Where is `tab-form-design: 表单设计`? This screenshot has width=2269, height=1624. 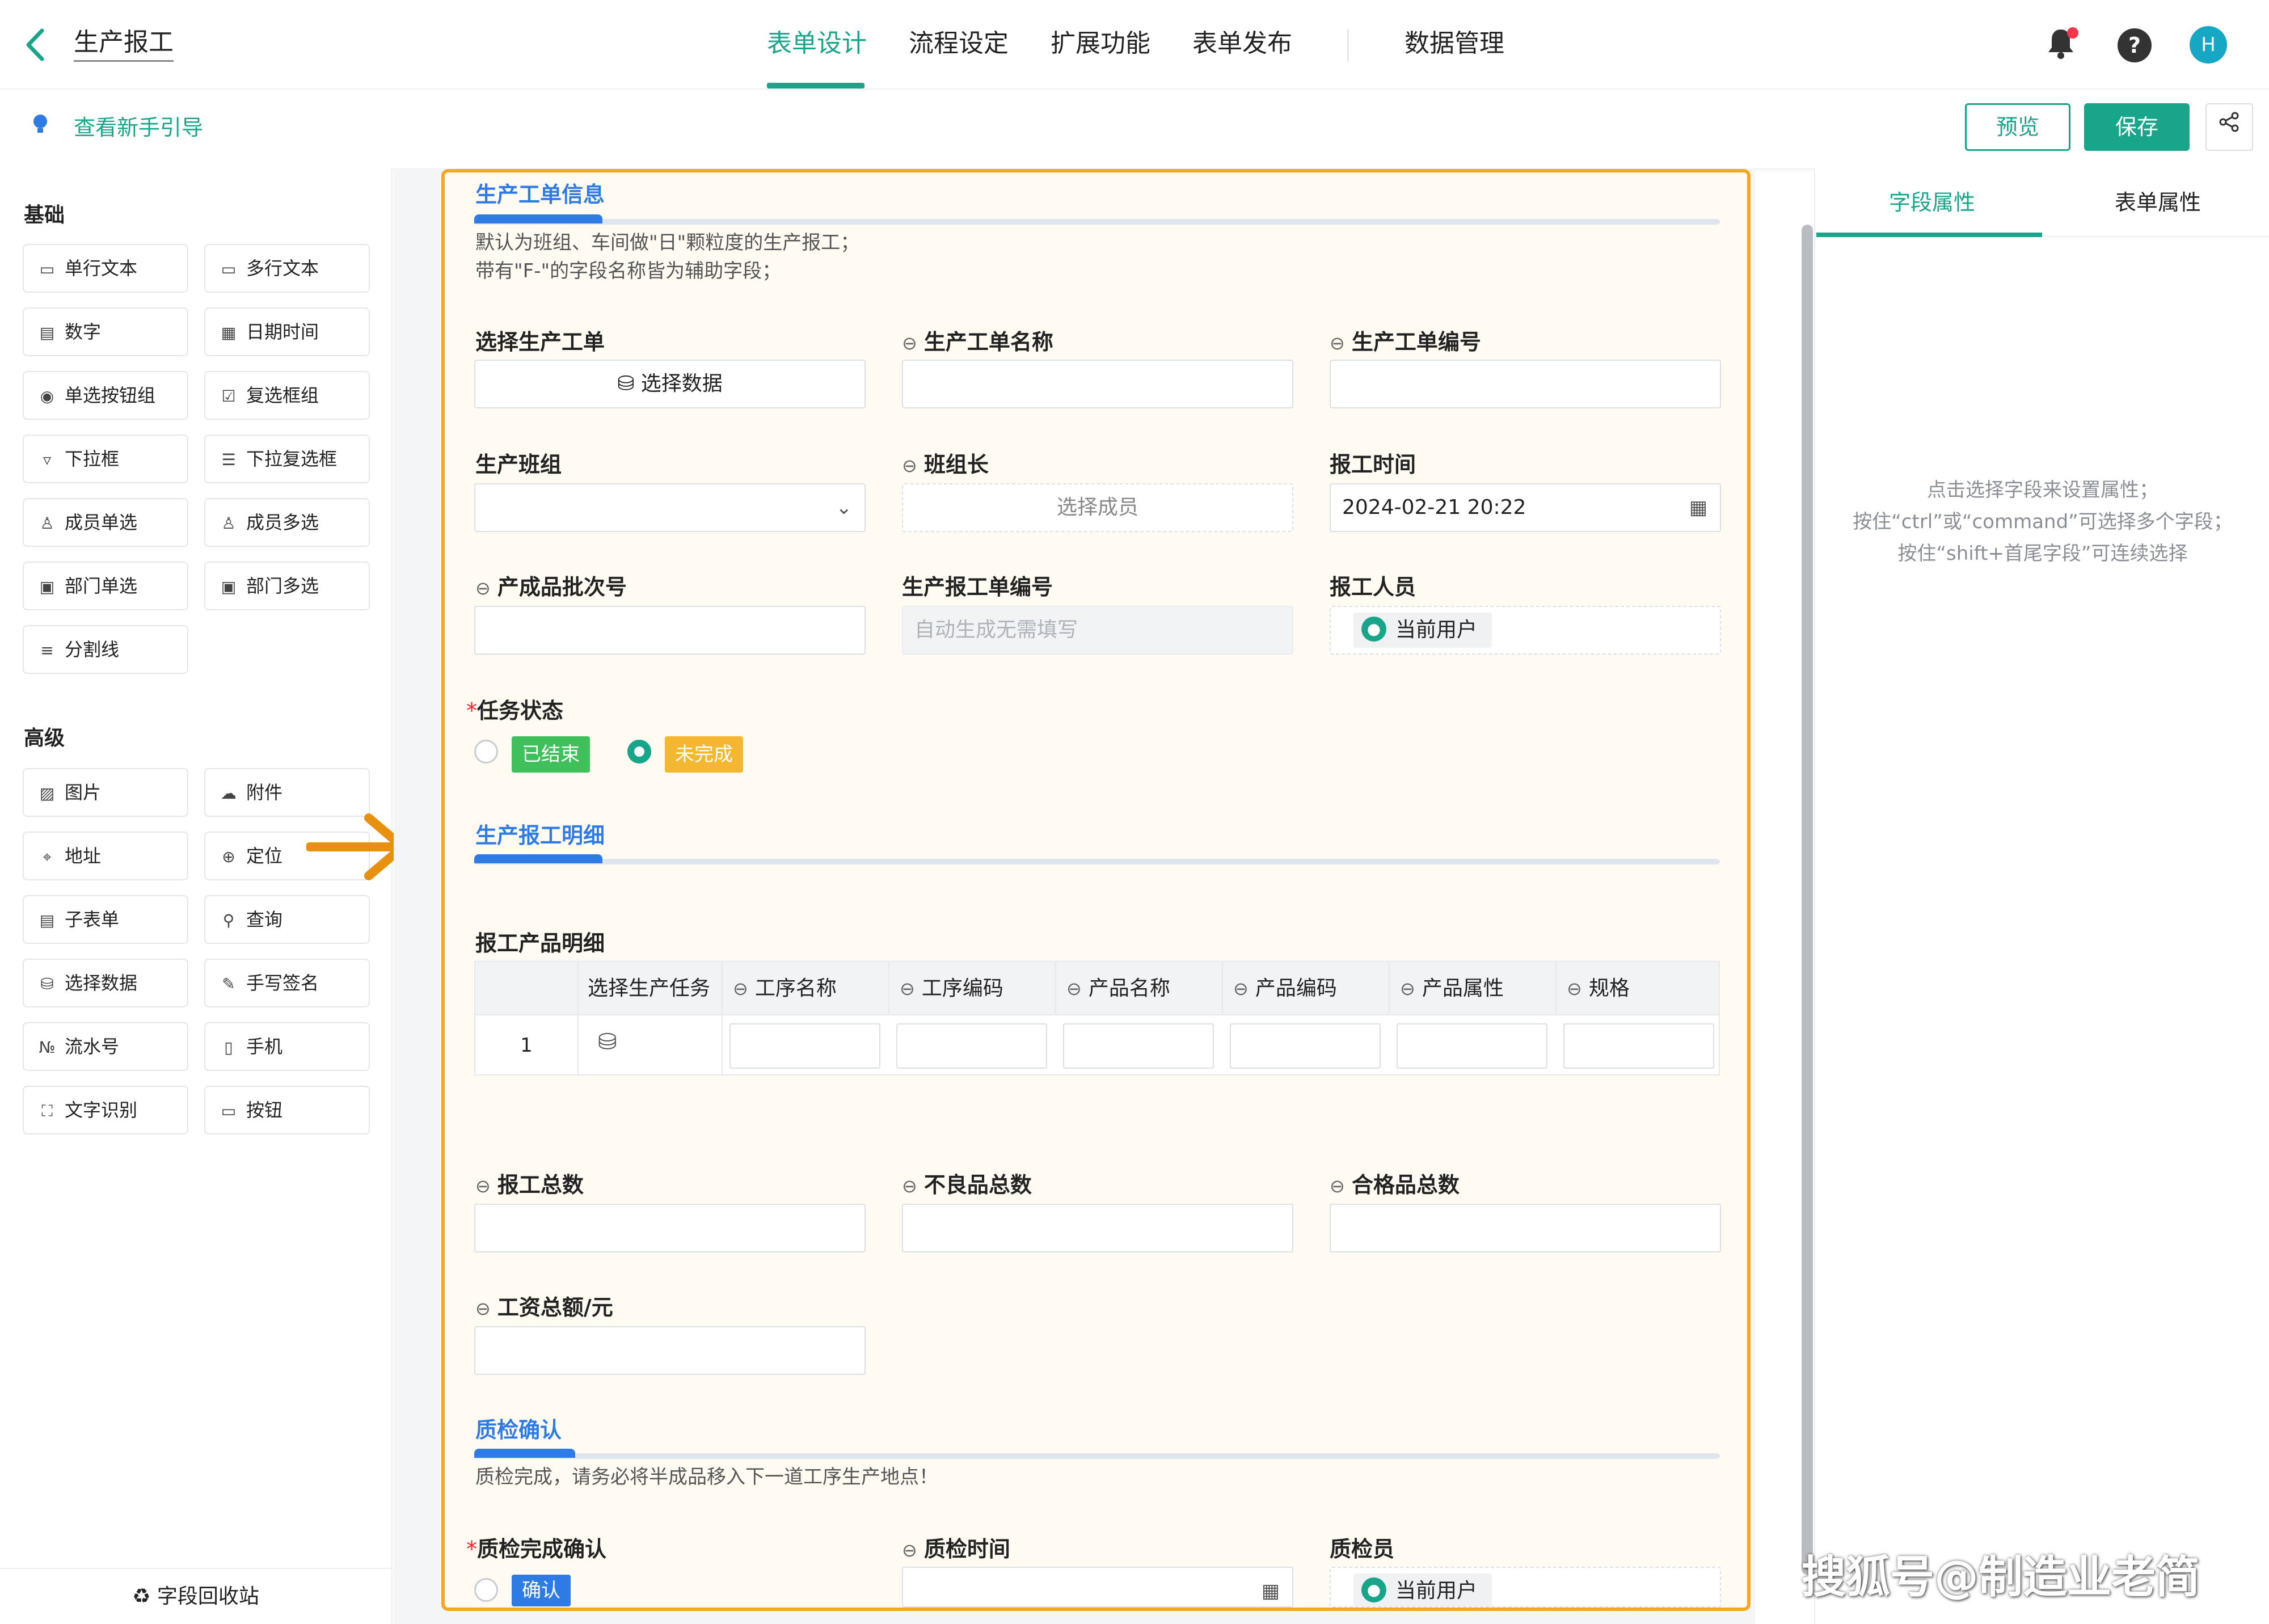
tab-form-design: 表单设计 is located at coordinates (817, 43).